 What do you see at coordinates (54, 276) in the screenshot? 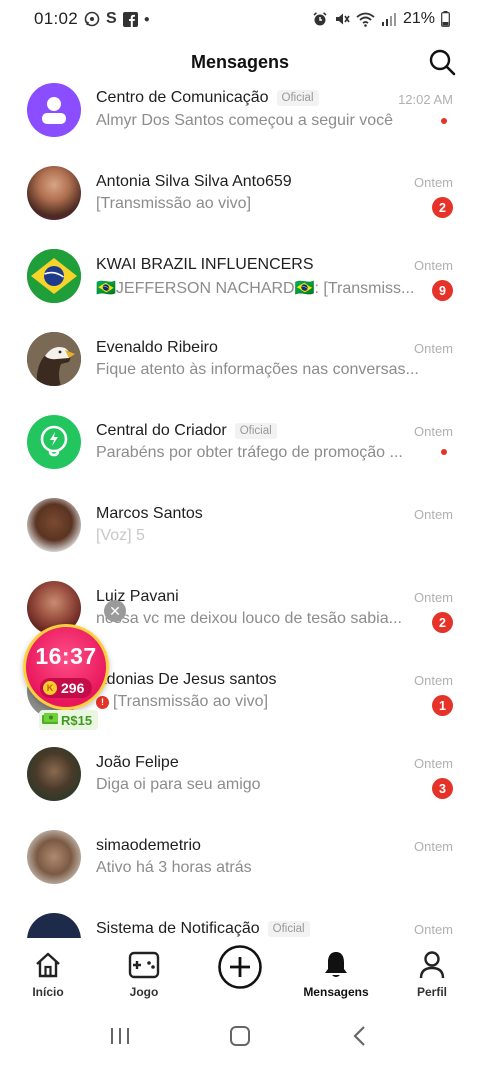
I see `brazil-flag-icon` at bounding box center [54, 276].